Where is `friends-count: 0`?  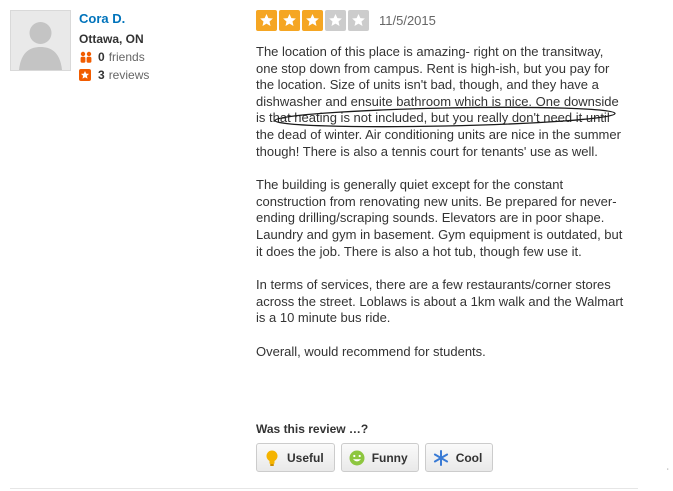 friends-count: 0 is located at coordinates (101, 57).